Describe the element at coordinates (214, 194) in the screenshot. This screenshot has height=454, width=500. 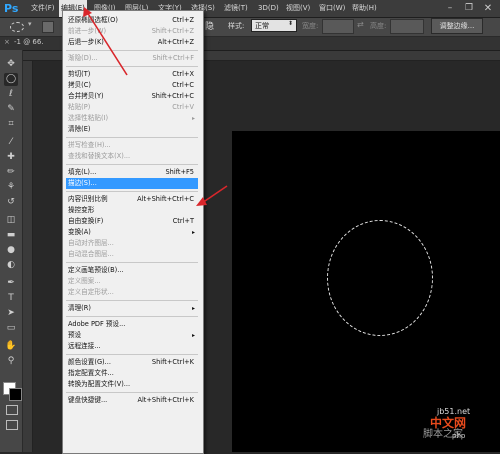
I see `arrow-to-stroke-item` at that location.